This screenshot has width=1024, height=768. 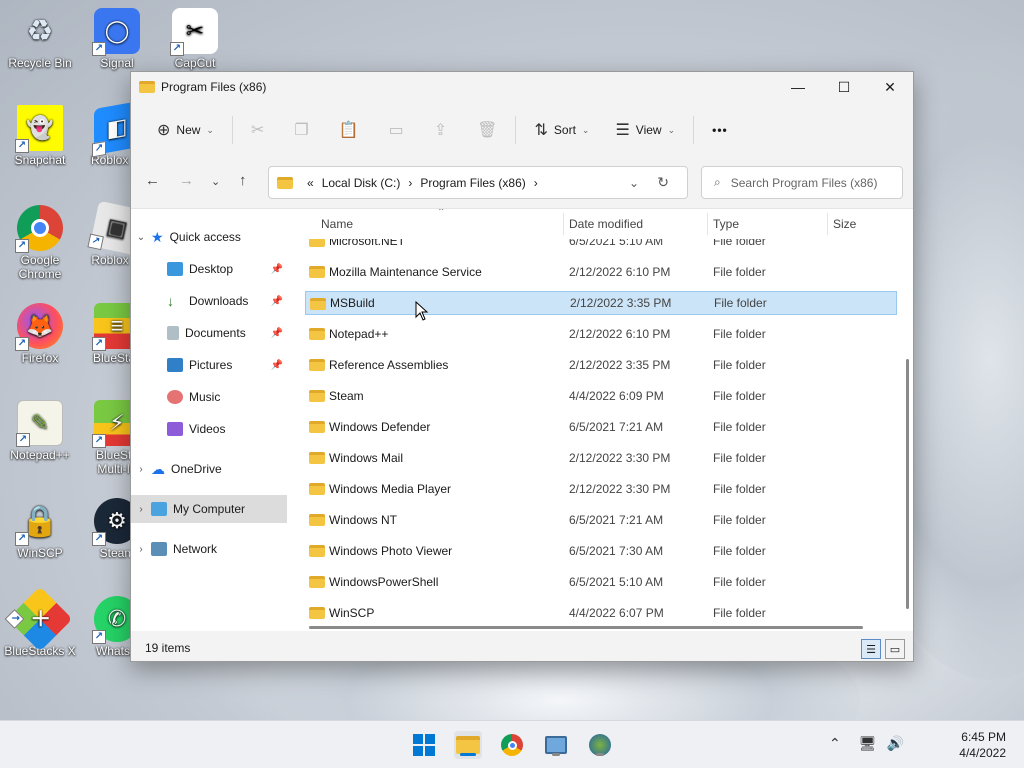 I want to click on desktop-icon-firefox: 🦊 ↗ Firefox, so click(x=40, y=334).